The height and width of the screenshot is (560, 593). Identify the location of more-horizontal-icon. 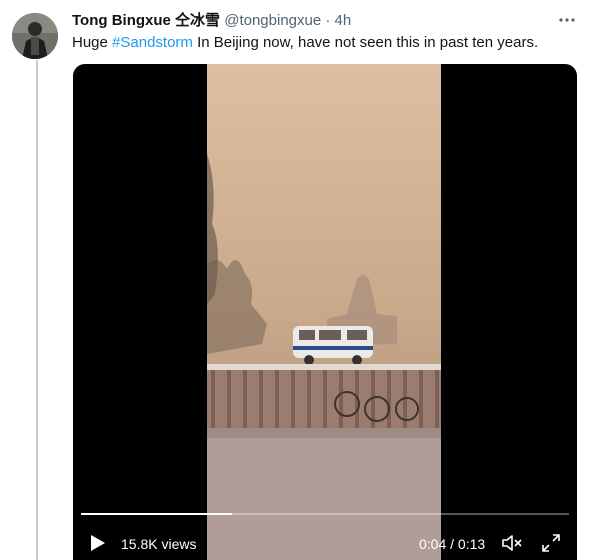
(567, 20).